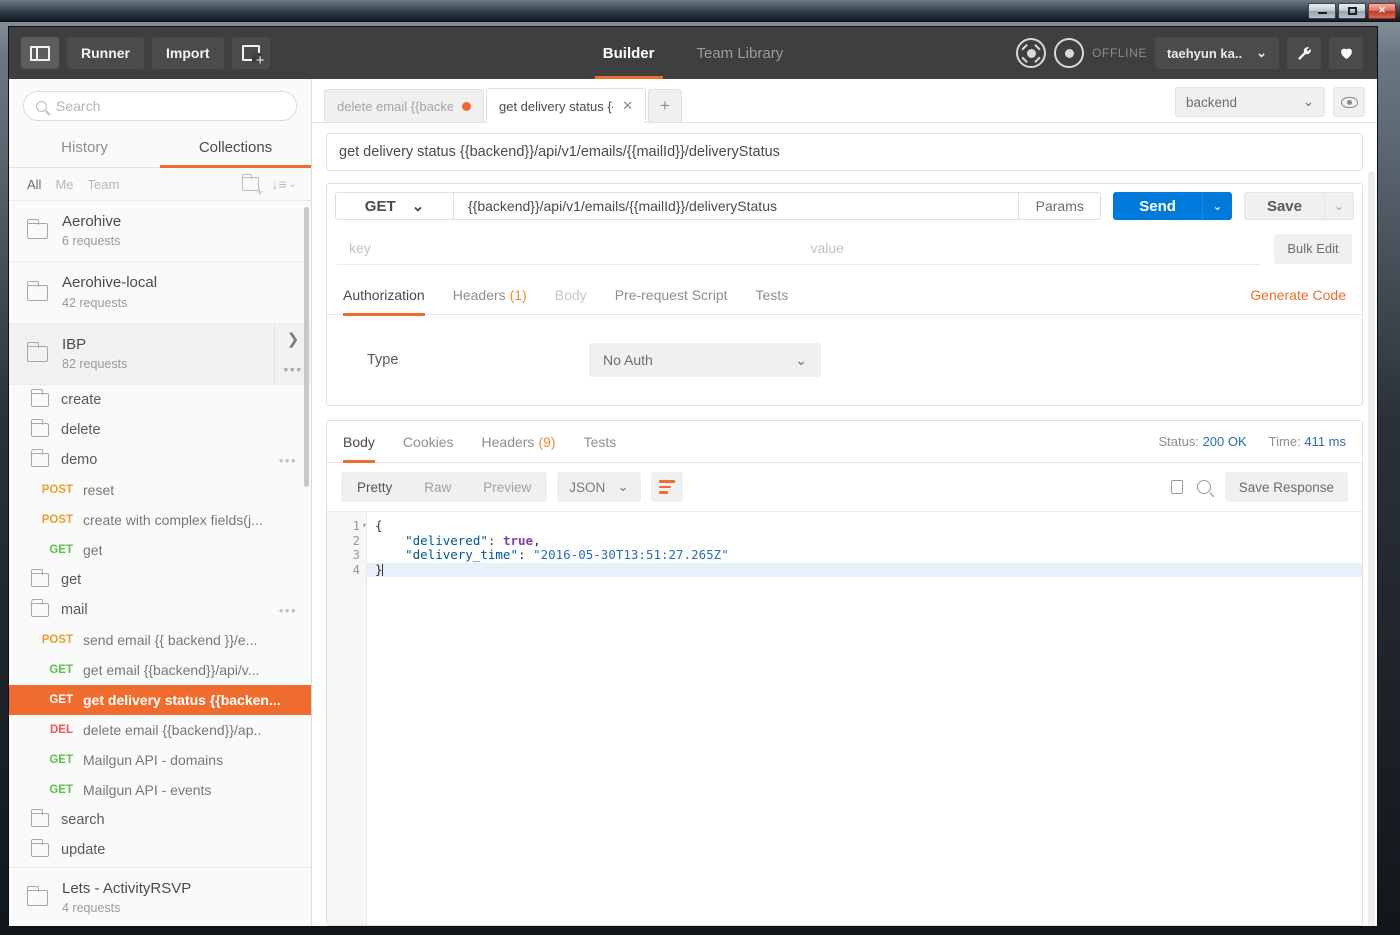 The height and width of the screenshot is (935, 1400). Describe the element at coordinates (250, 53) in the screenshot. I see `new-tab-button` at that location.